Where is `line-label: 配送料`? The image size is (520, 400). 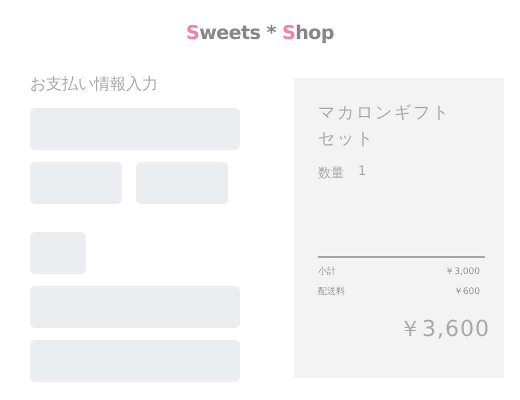 line-label: 配送料 is located at coordinates (331, 292).